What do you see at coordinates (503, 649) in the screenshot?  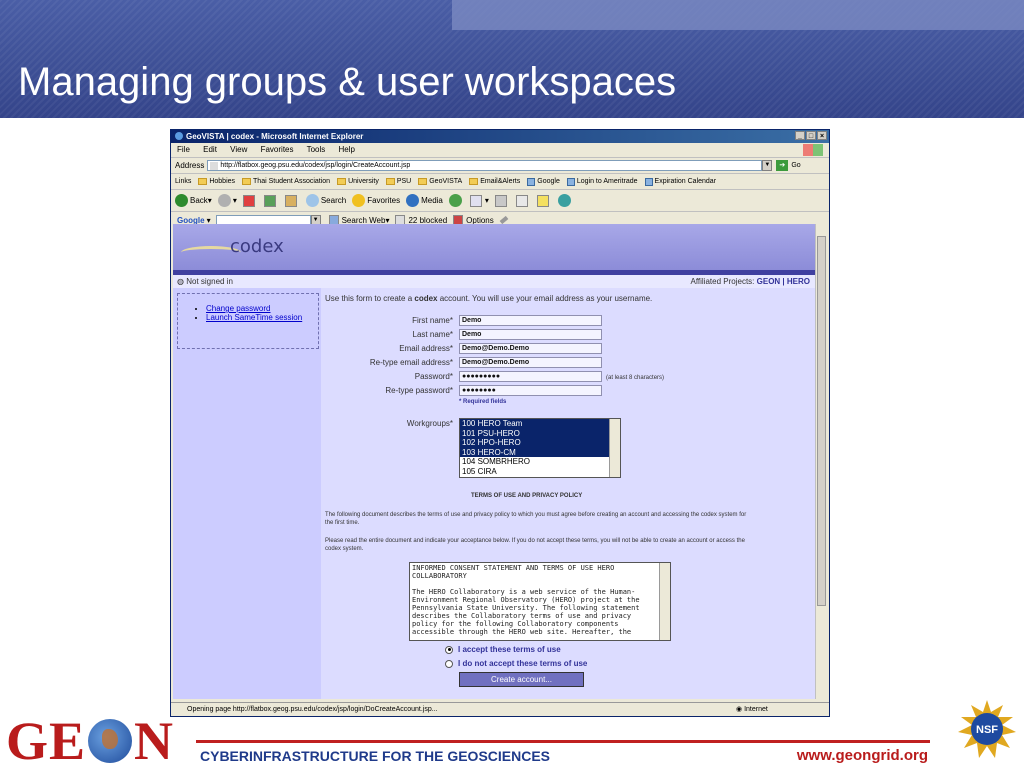 I see `accept-terms-radio: I accept these terms of use` at bounding box center [503, 649].